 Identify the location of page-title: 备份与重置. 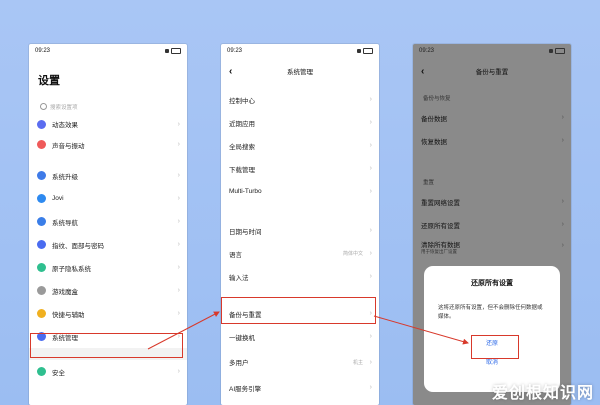
(492, 72).